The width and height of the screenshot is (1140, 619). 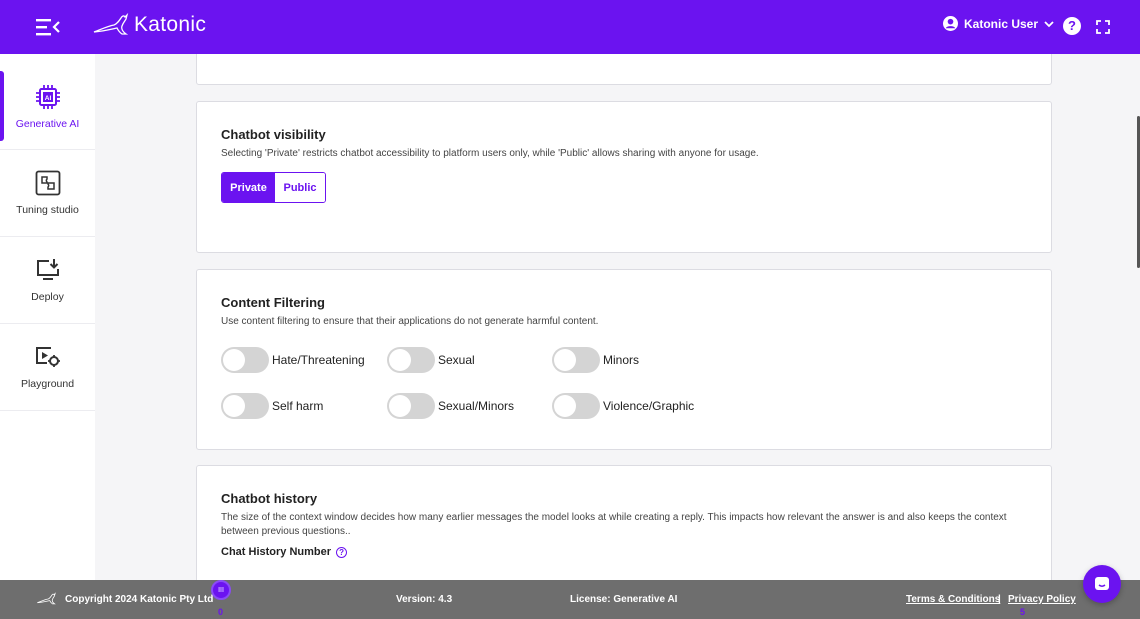 What do you see at coordinates (298, 406) in the screenshot?
I see `toggle-label: Self harm` at bounding box center [298, 406].